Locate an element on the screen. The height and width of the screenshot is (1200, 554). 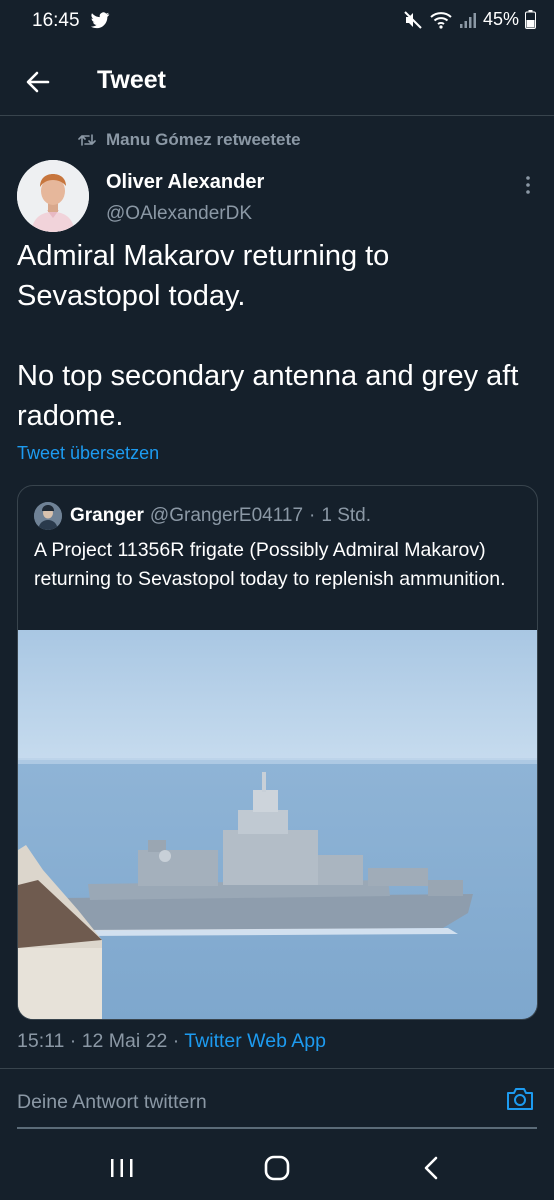
camera-icon is located at coordinates (520, 1099).